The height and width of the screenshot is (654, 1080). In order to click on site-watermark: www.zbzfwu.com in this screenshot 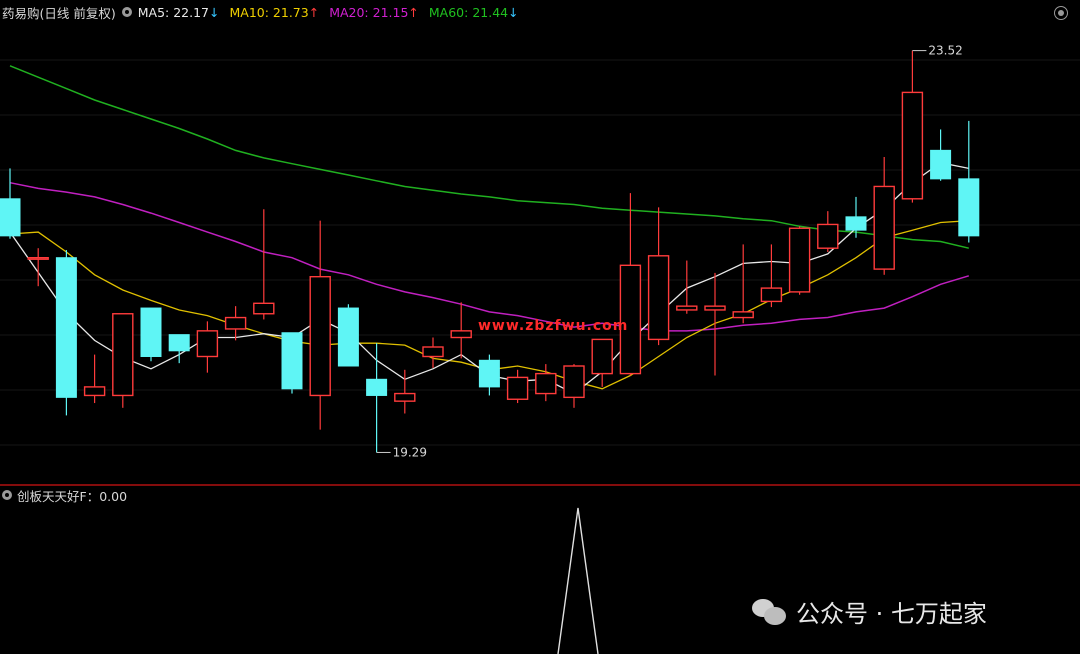, I will do `click(553, 326)`.